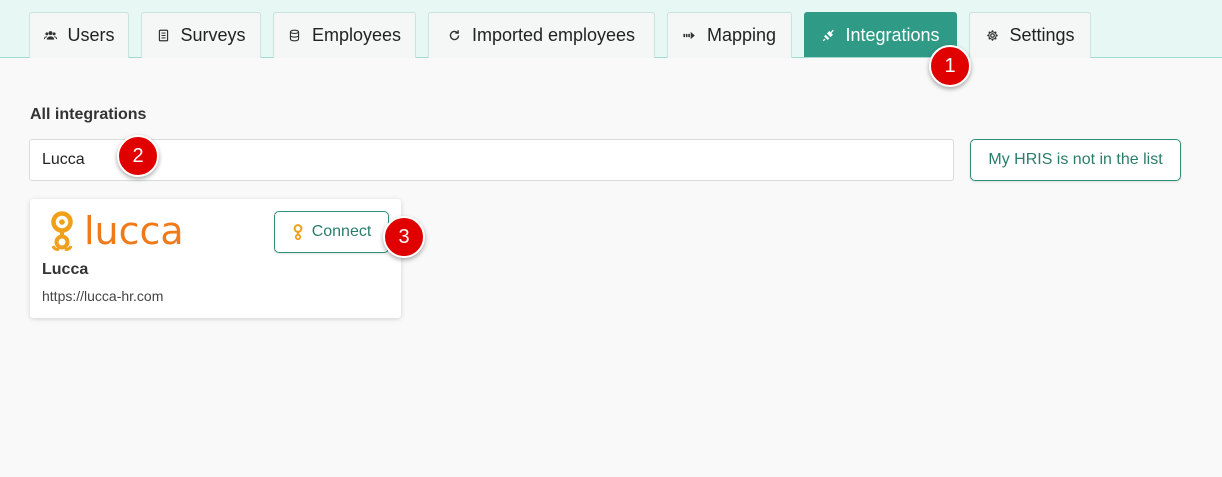 Image resolution: width=1222 pixels, height=477 pixels. I want to click on tab-label: Surveys, so click(213, 35).